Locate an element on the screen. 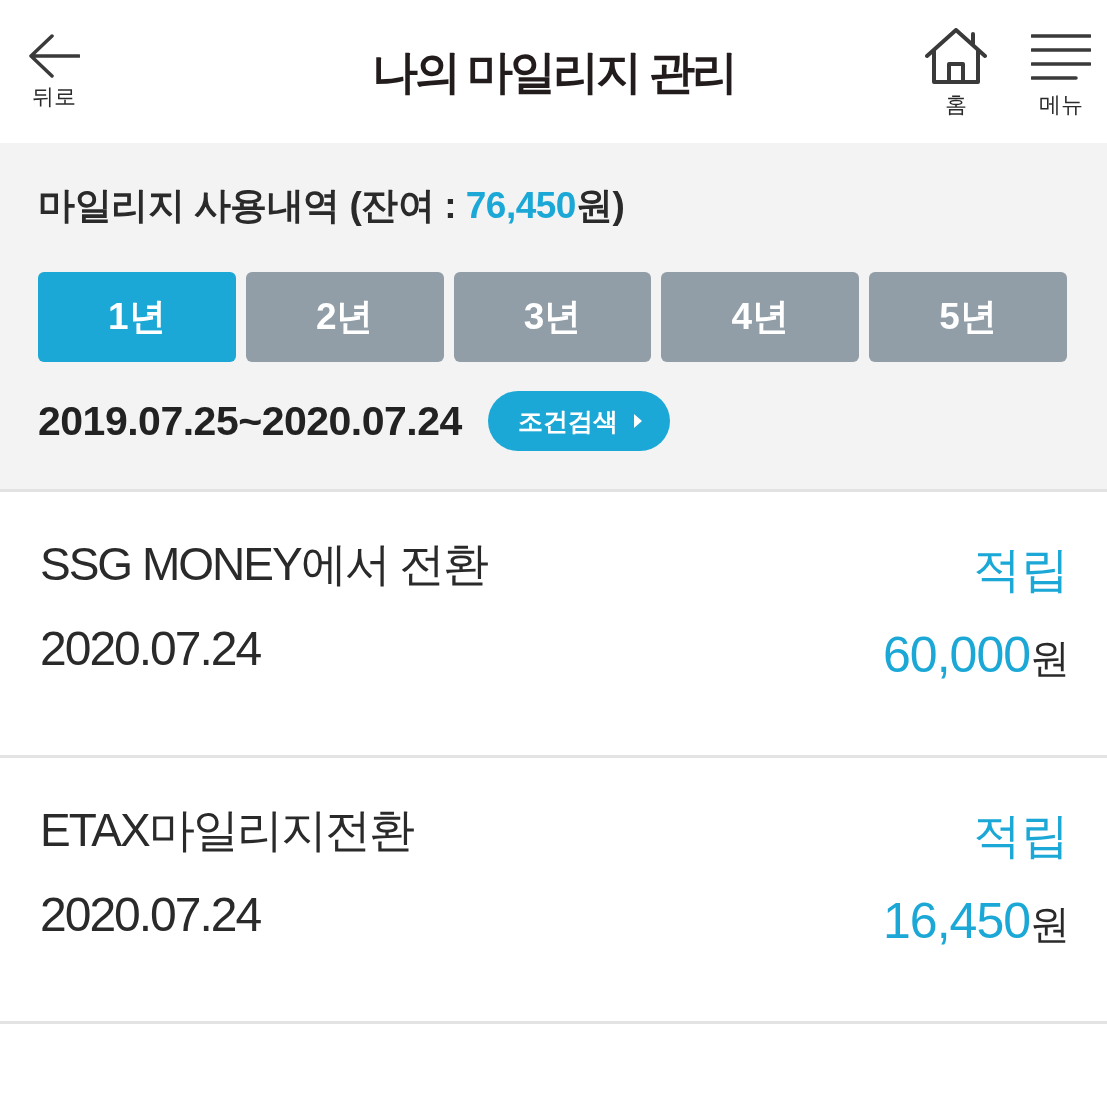  home-button: 홈 is located at coordinates (956, 73).